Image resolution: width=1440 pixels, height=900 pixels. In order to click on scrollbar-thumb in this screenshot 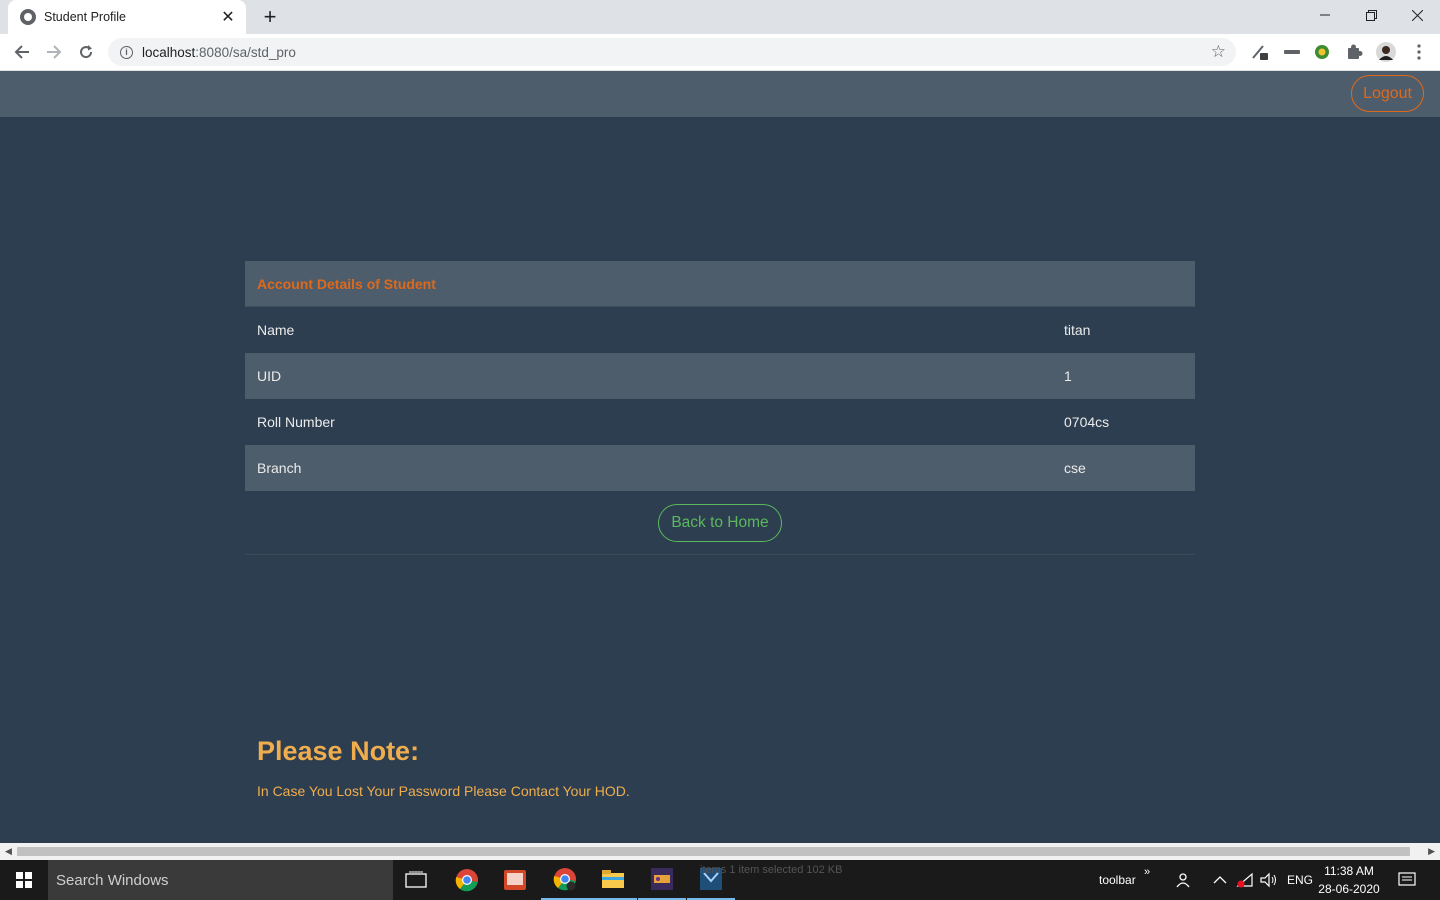, I will do `click(713, 851)`.